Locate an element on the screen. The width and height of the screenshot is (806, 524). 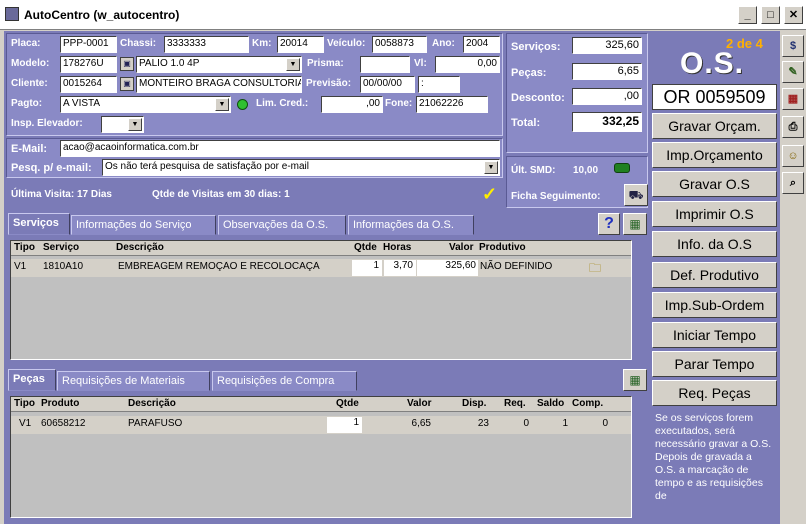
km-field: 20014 is located at coordinates (300, 44).